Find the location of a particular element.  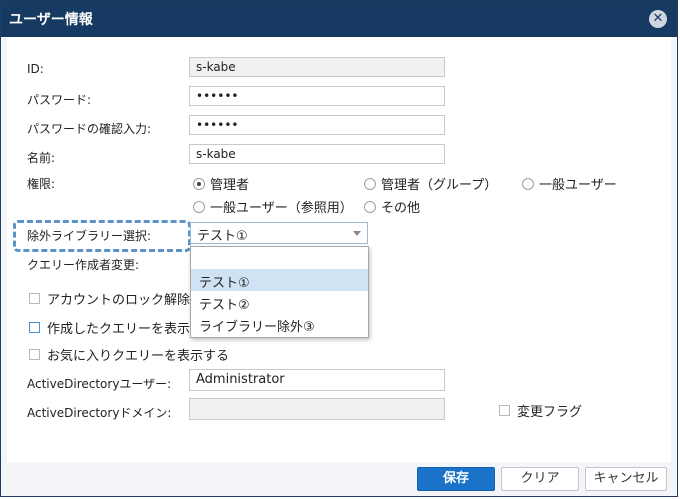

show-created-queries-checkbox-box is located at coordinates (34, 327).